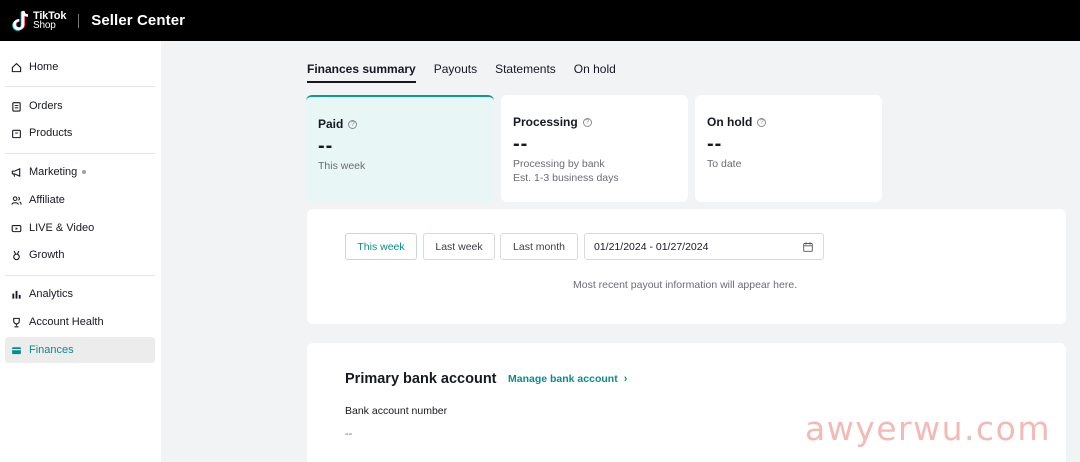 The image size is (1080, 462). Describe the element at coordinates (400, 148) in the screenshot. I see `paid-card: Paid ? -- This week` at that location.